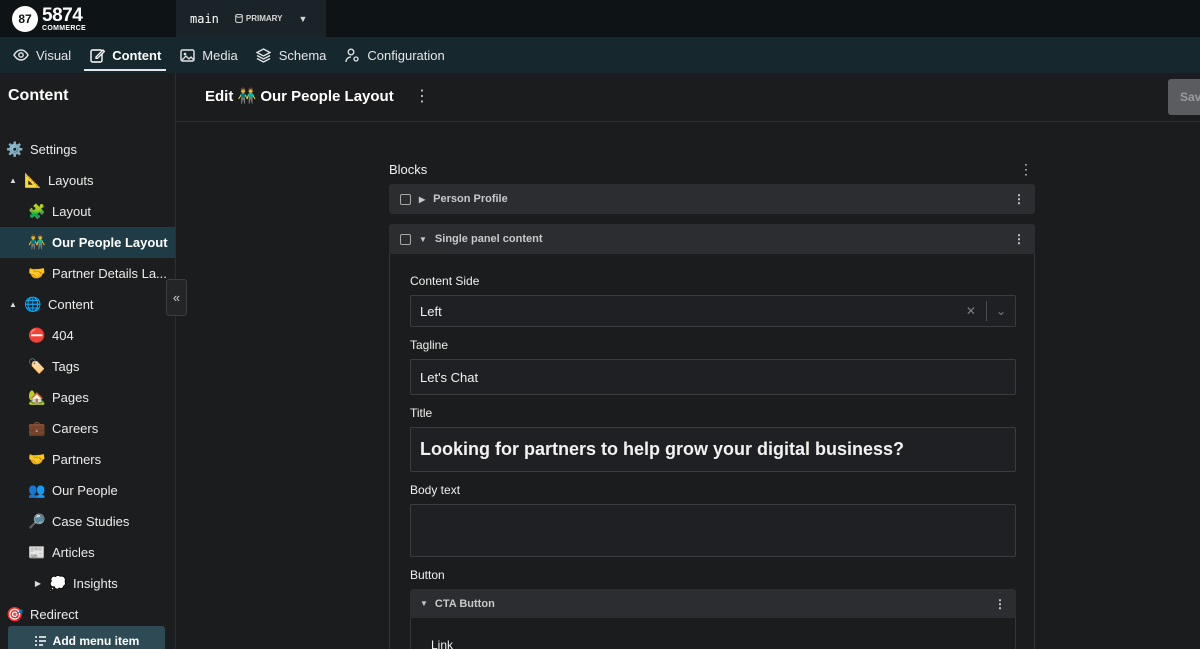 The height and width of the screenshot is (649, 1200). I want to click on clear-icon: ✕, so click(971, 311).